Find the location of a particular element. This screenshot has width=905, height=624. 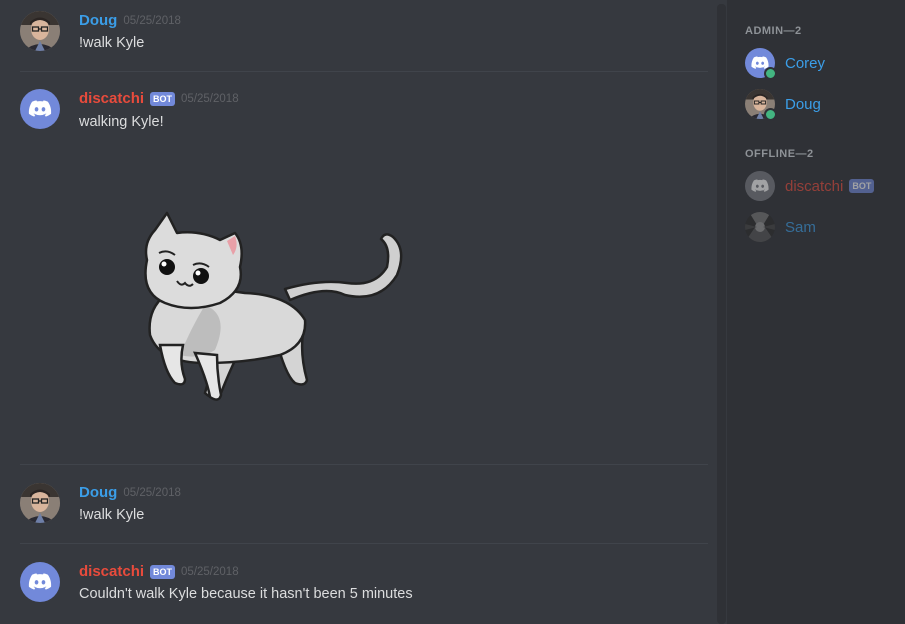

member-item-sam: Sam is located at coordinates (780, 227).